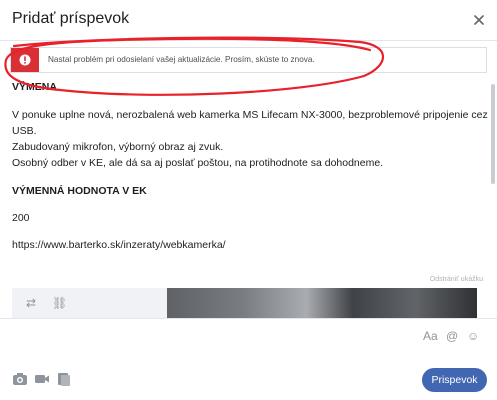 The image size is (497, 400). What do you see at coordinates (25, 60) in the screenshot?
I see `exclamation-icon` at bounding box center [25, 60].